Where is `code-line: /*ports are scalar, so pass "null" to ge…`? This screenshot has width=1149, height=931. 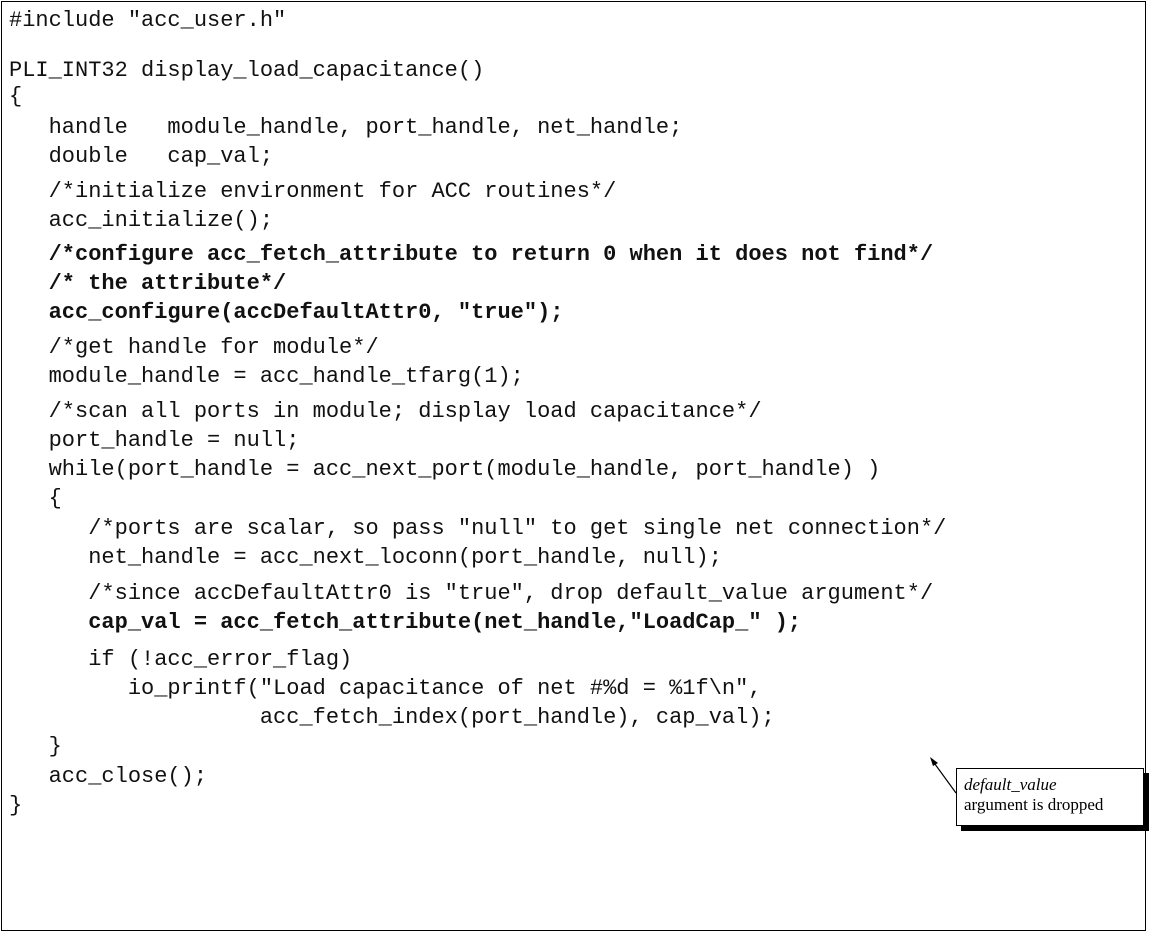 code-line: /*ports are scalar, so pass "null" to ge… is located at coordinates (478, 528).